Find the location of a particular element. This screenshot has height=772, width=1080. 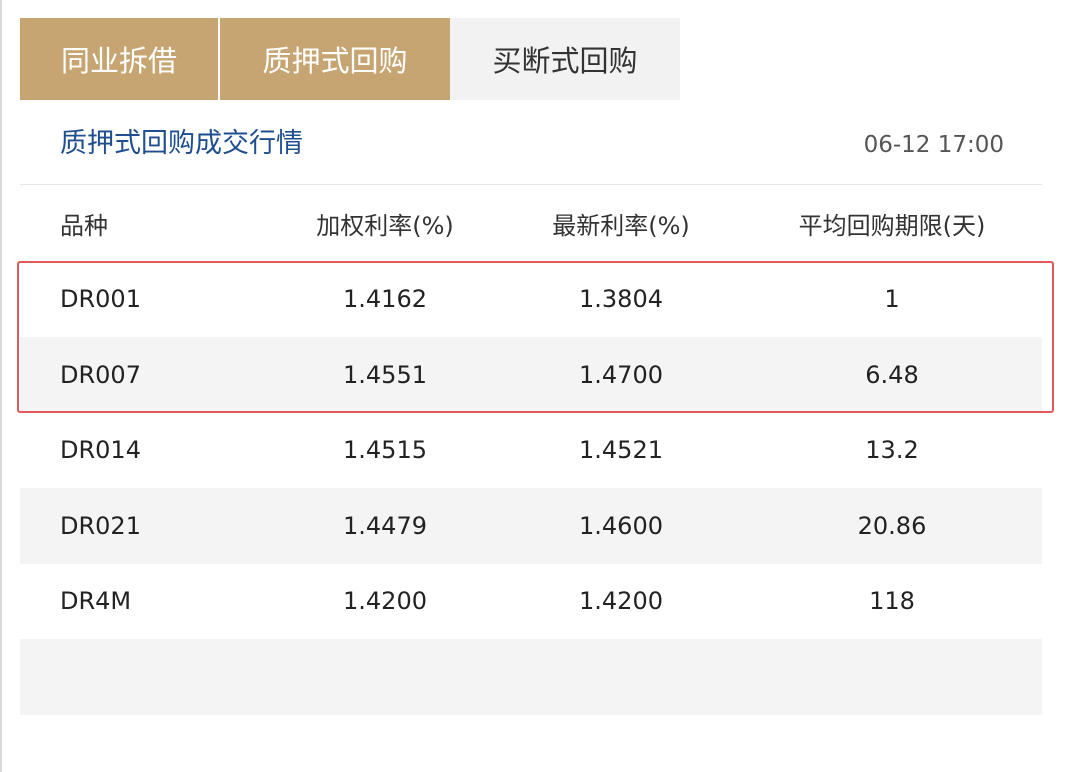

cell-avg-term: 1 is located at coordinates (892, 299).